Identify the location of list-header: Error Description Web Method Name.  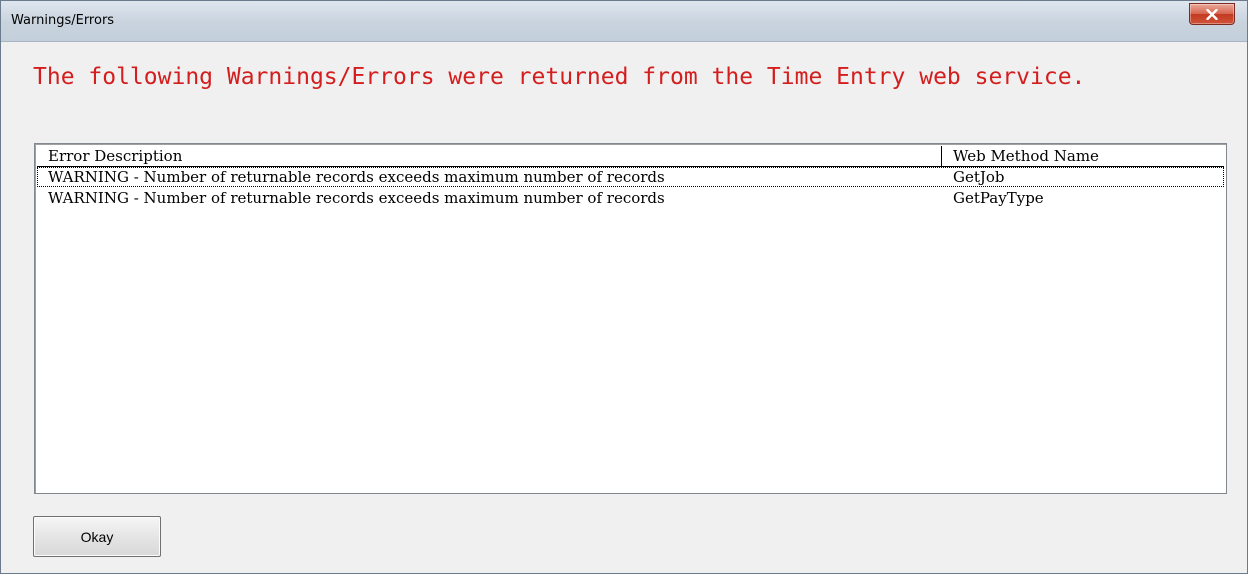
(630, 156).